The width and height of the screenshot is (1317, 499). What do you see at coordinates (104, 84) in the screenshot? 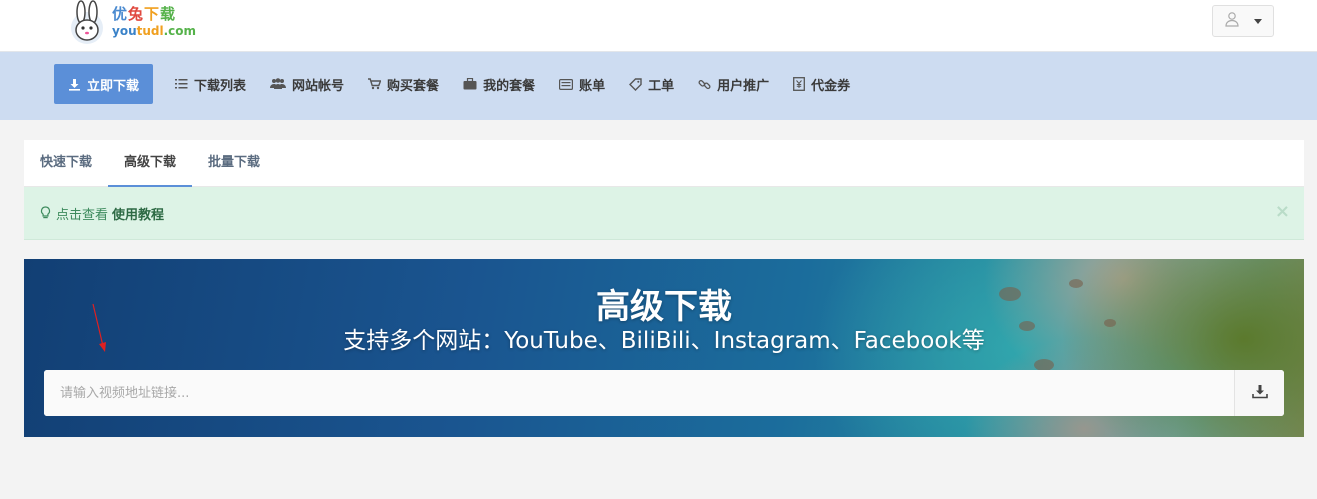
I see `nav-download-now: 立即下载` at bounding box center [104, 84].